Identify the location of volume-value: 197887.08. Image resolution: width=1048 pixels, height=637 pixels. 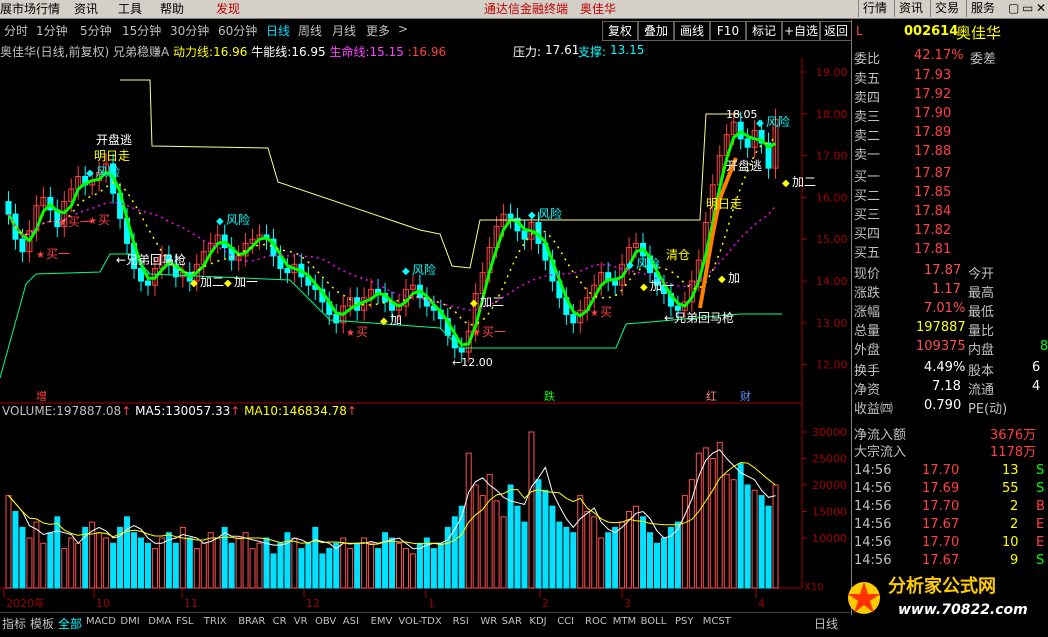
(89, 411).